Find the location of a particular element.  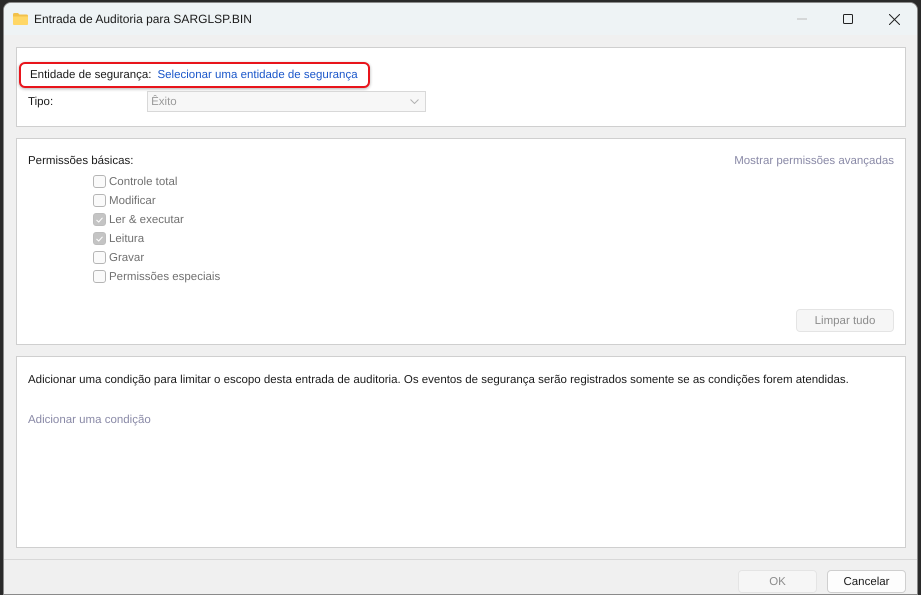

chevron-down-icon is located at coordinates (415, 101).